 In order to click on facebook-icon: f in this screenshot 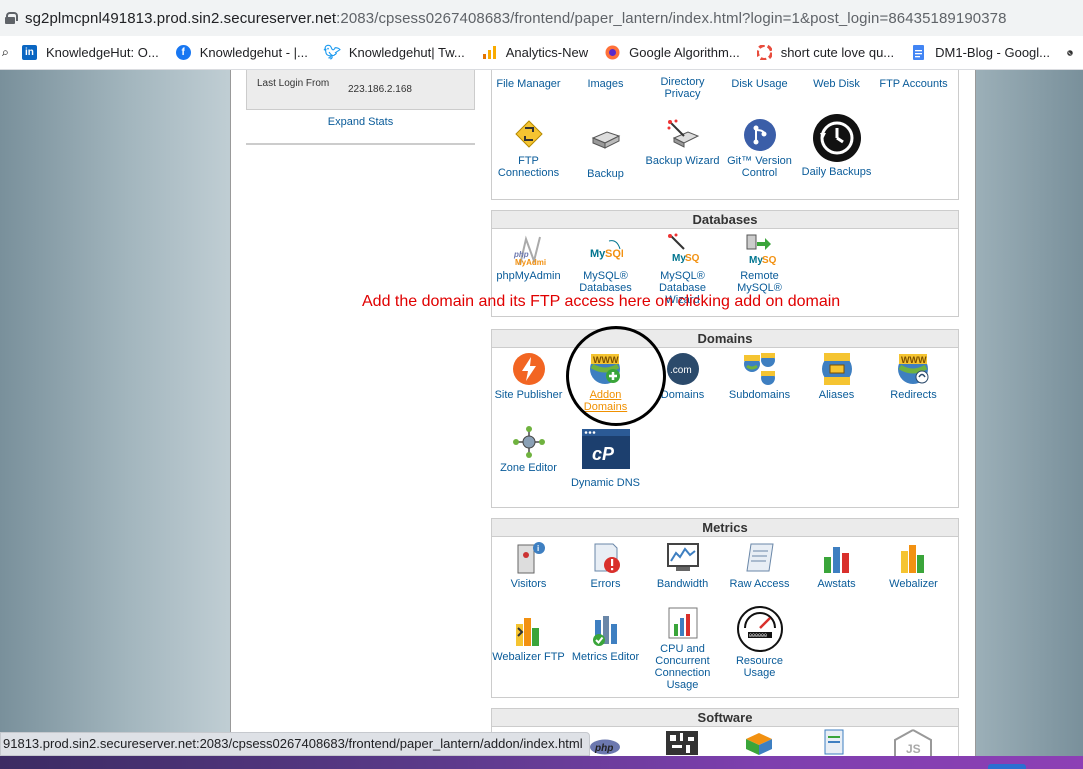, I will do `click(183, 52)`.